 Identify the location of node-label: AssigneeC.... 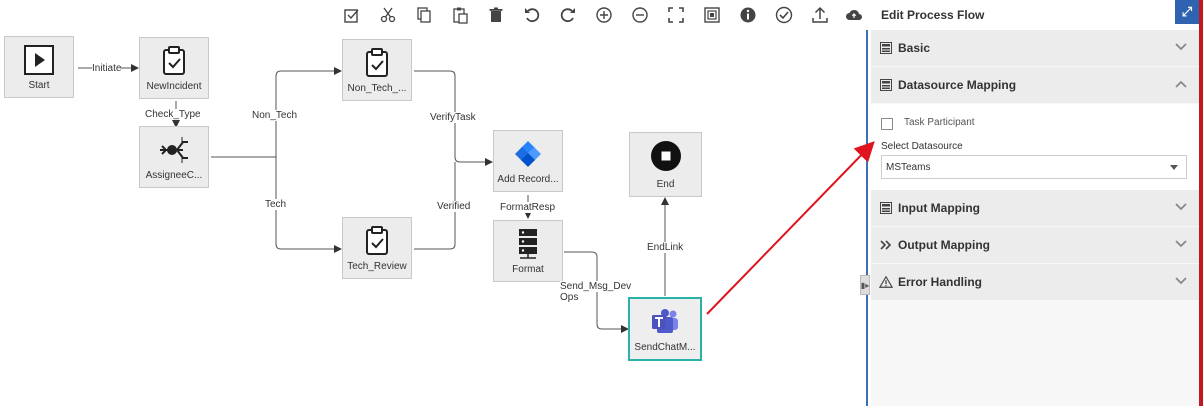
(174, 175).